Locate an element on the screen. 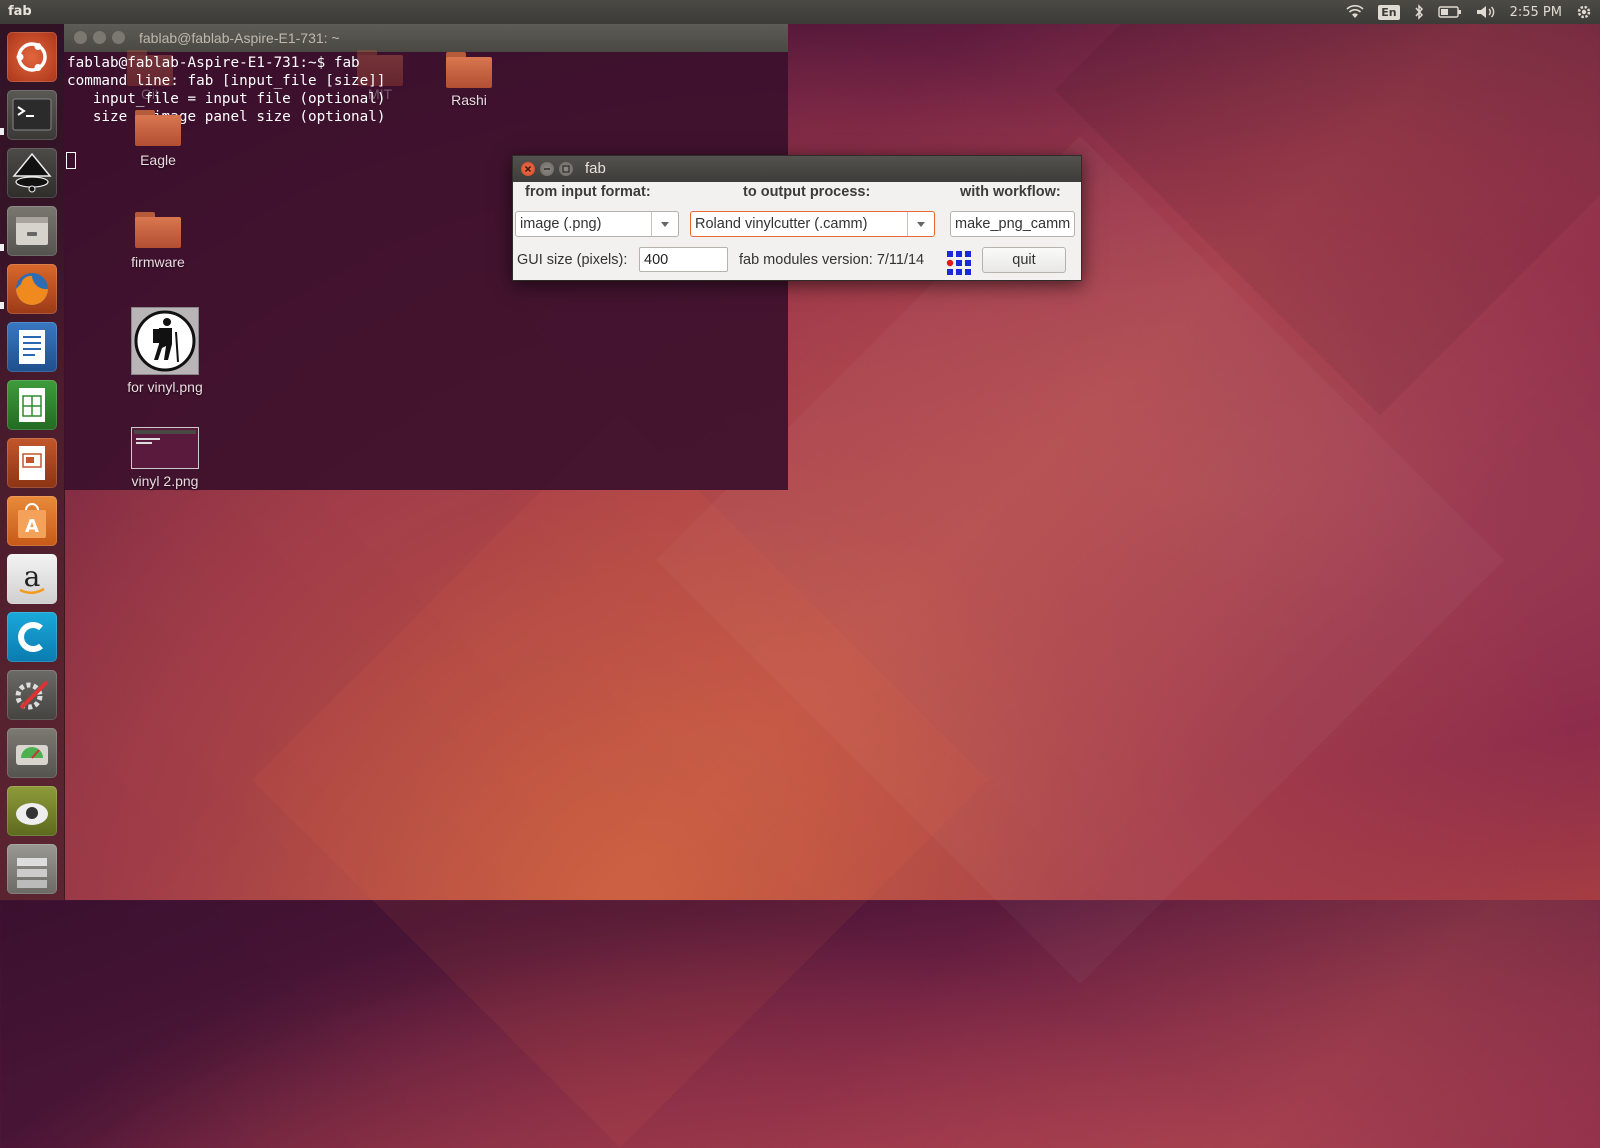 The height and width of the screenshot is (1148, 1600). workflow-heading: with workflow: is located at coordinates (1010, 192).